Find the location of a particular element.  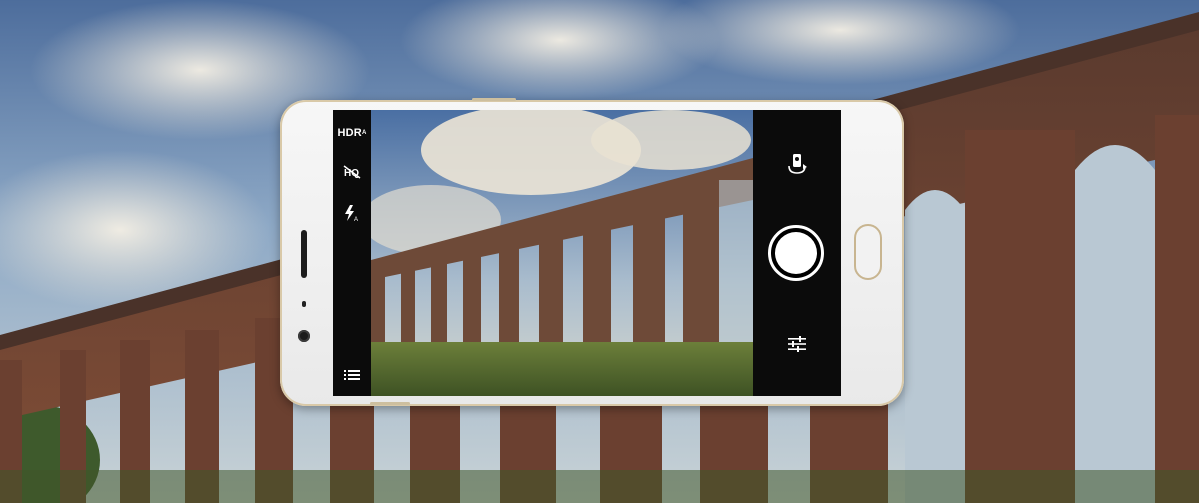

camera-left-toolbar: HDR A HQ A is located at coordinates (352, 253).